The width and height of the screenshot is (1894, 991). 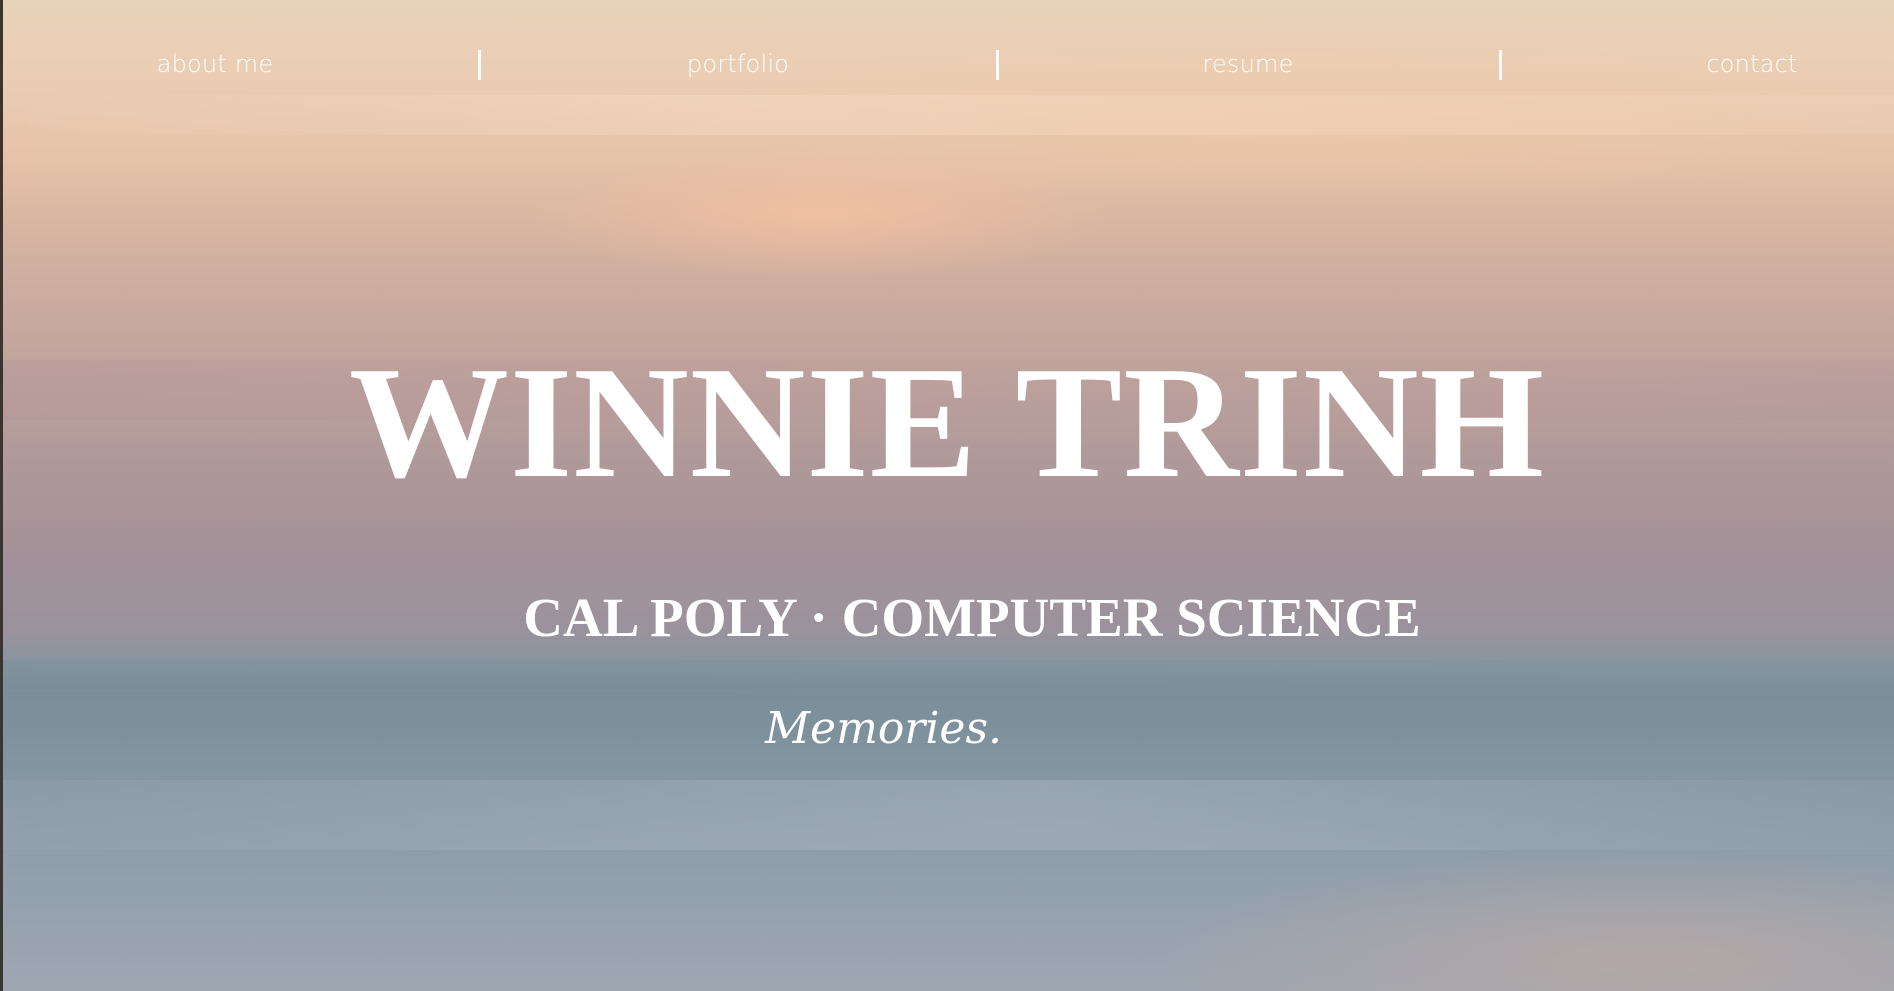 I want to click on hero-subtitle: CAL POLY · COMPUTER SCIENCE, so click(x=972, y=617).